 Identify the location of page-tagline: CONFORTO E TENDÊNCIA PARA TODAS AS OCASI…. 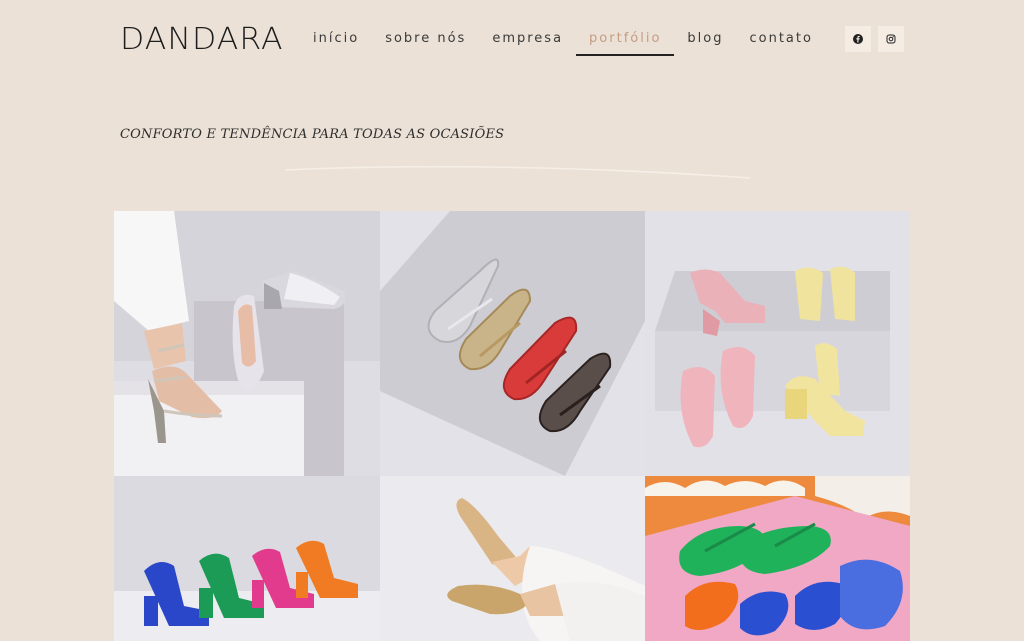
(312, 134).